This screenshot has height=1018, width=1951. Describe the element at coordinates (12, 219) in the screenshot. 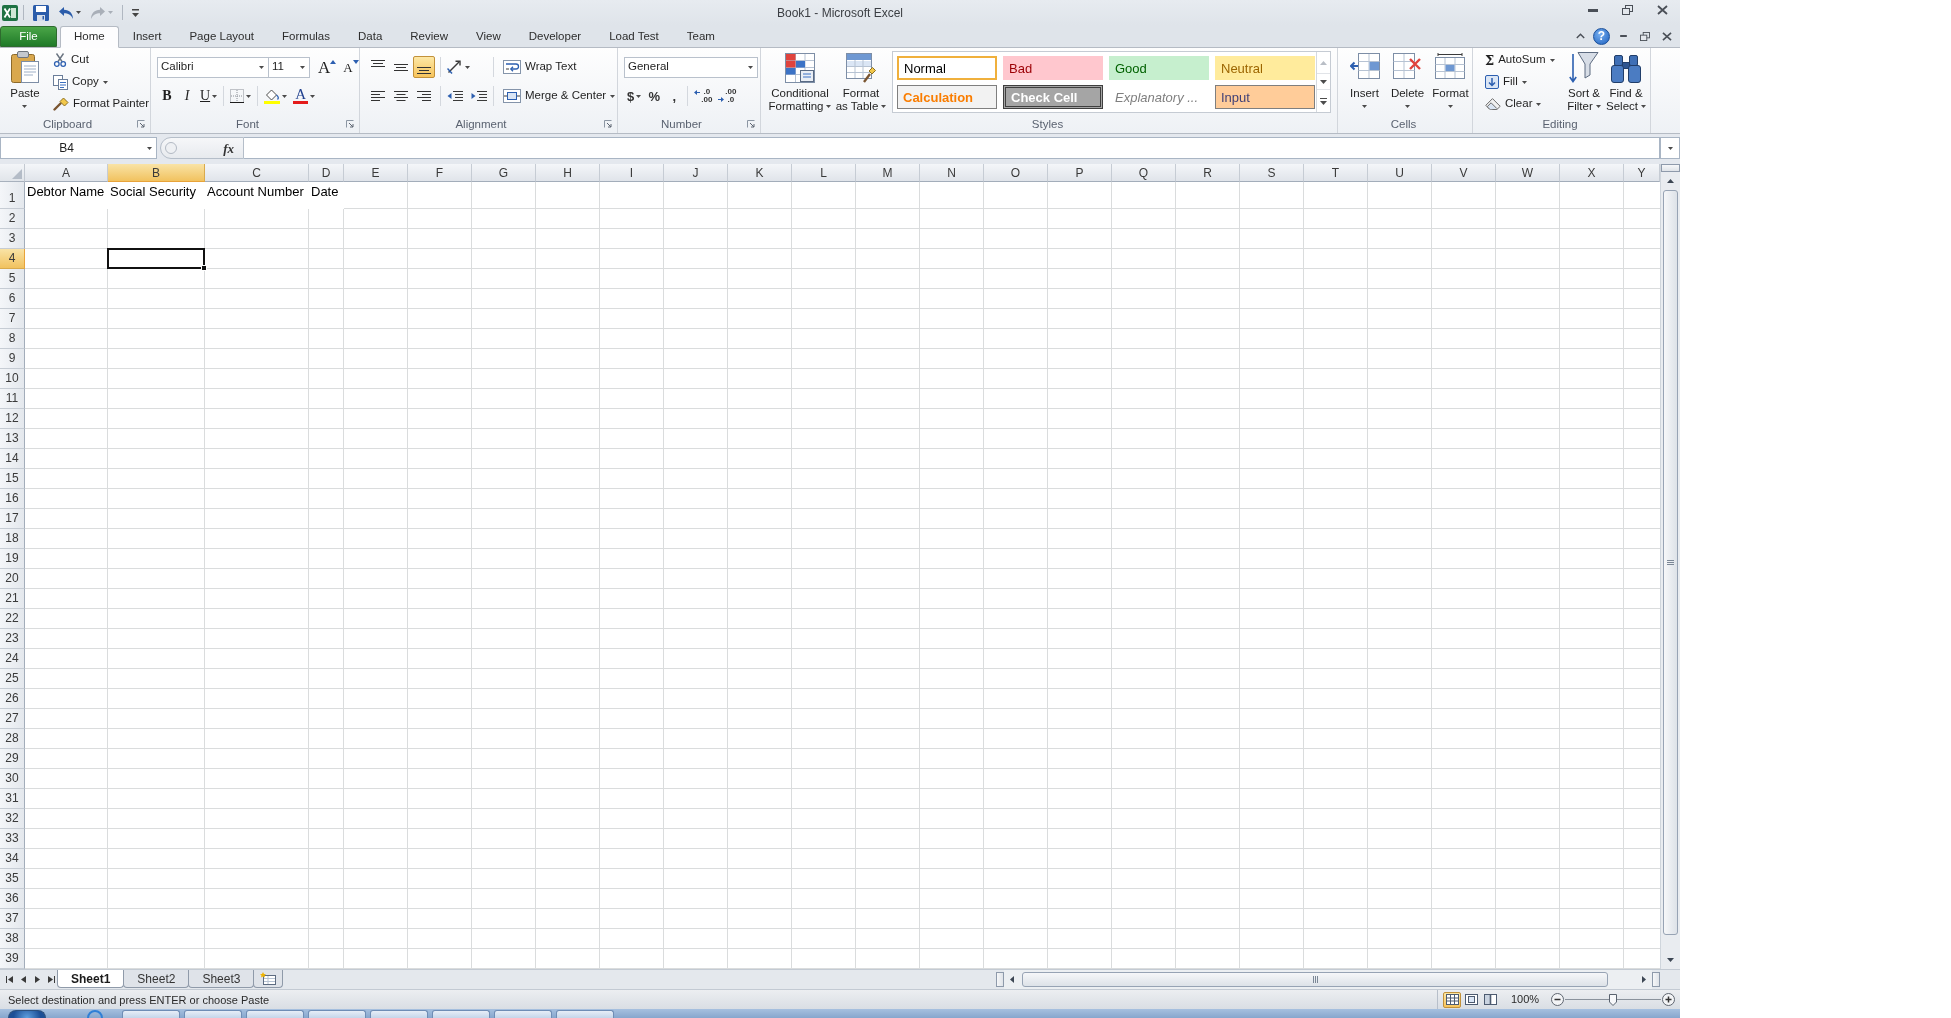

I see `row-header: 2` at that location.